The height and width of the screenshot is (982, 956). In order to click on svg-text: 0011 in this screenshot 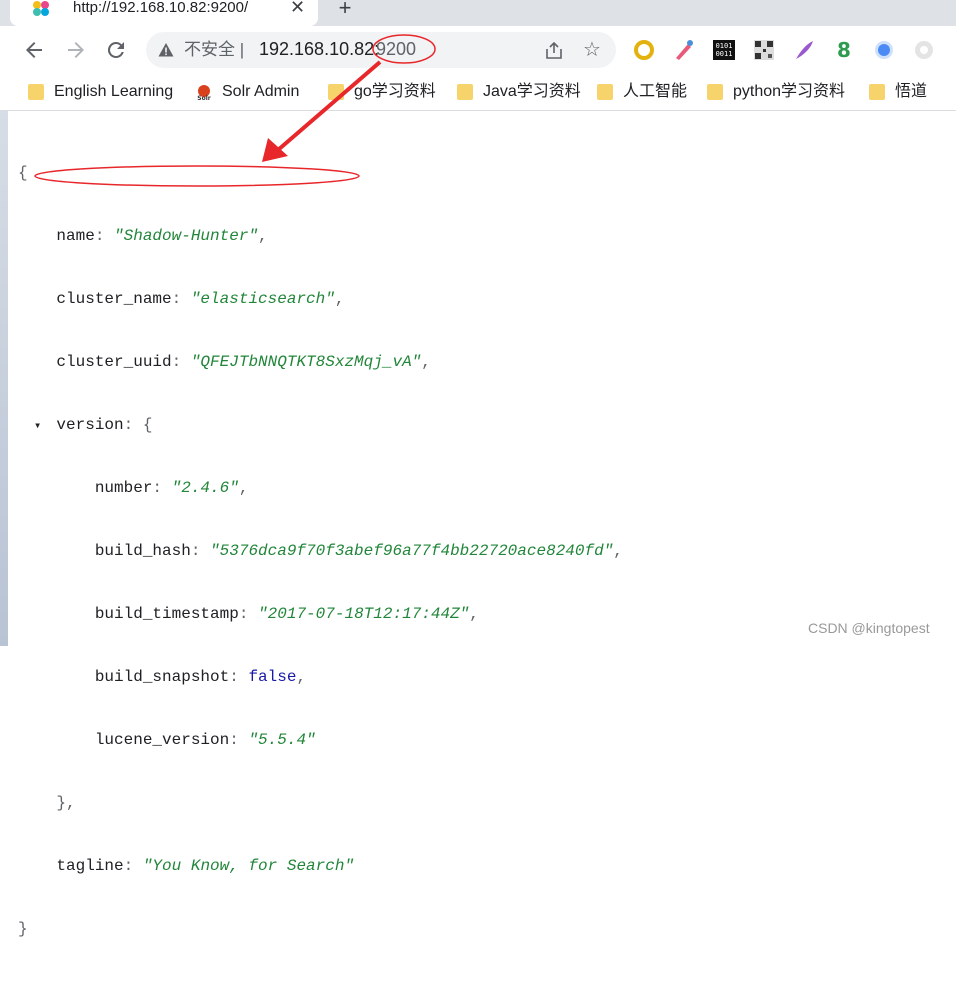, I will do `click(724, 54)`.